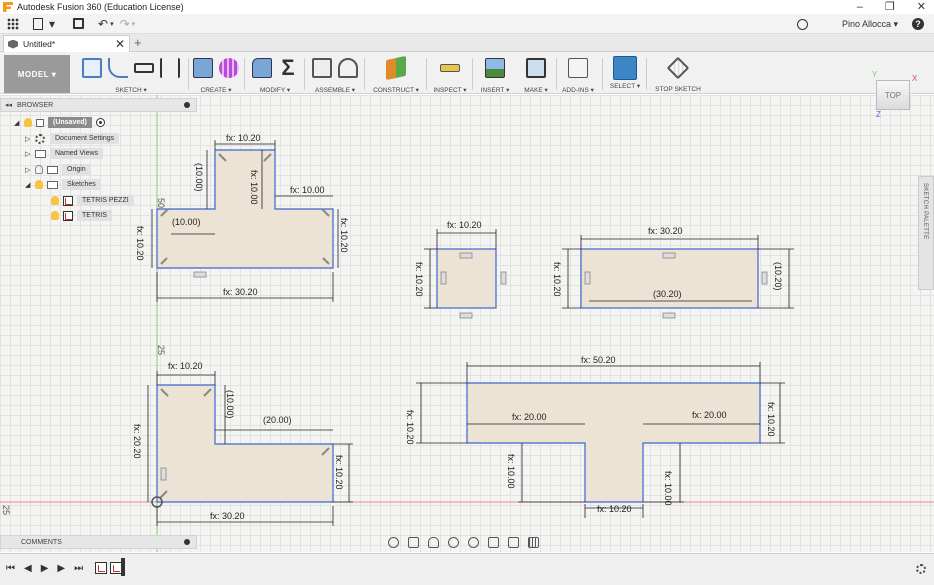  What do you see at coordinates (893, 95) in the screenshot?
I see `view-cube: TOP` at bounding box center [893, 95].